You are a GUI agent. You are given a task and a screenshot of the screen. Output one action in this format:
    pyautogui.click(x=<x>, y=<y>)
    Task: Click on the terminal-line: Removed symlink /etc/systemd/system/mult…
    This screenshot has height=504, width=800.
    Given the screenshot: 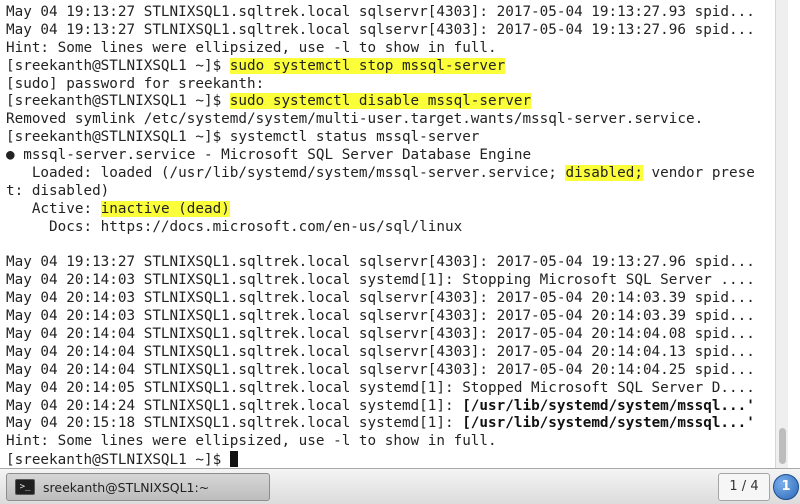 What is the action you would take?
    pyautogui.click(x=397, y=120)
    